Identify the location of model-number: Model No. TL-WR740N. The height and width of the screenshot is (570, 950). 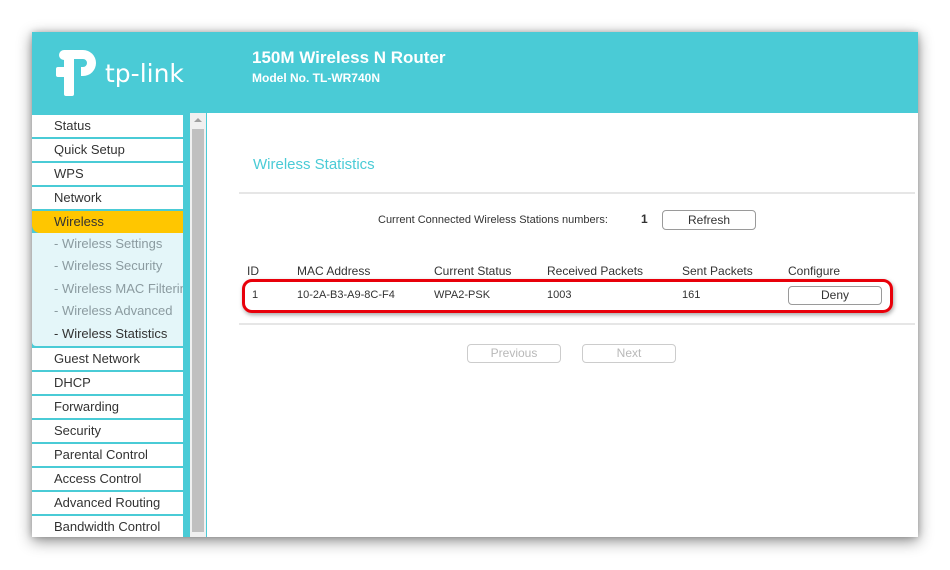
(316, 78).